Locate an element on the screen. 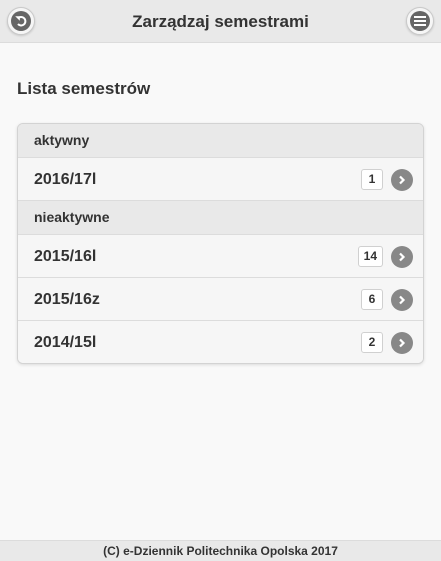  semester-row: 2016/17l 1 is located at coordinates (220, 179).